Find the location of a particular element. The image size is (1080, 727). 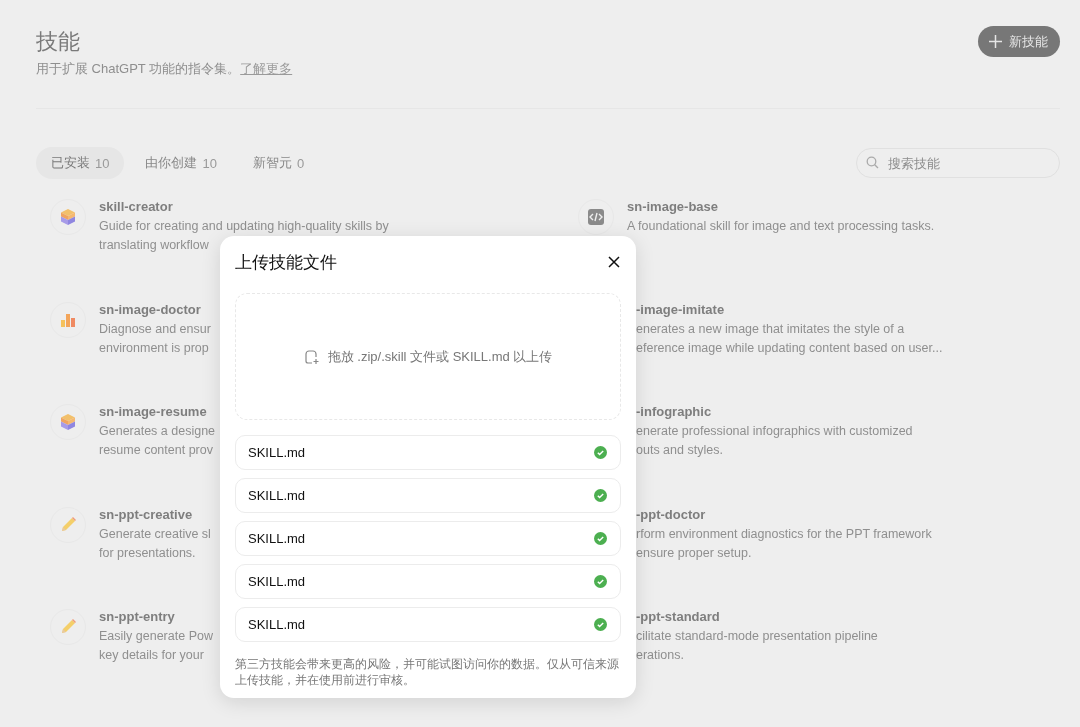

close-icon is located at coordinates (614, 262).